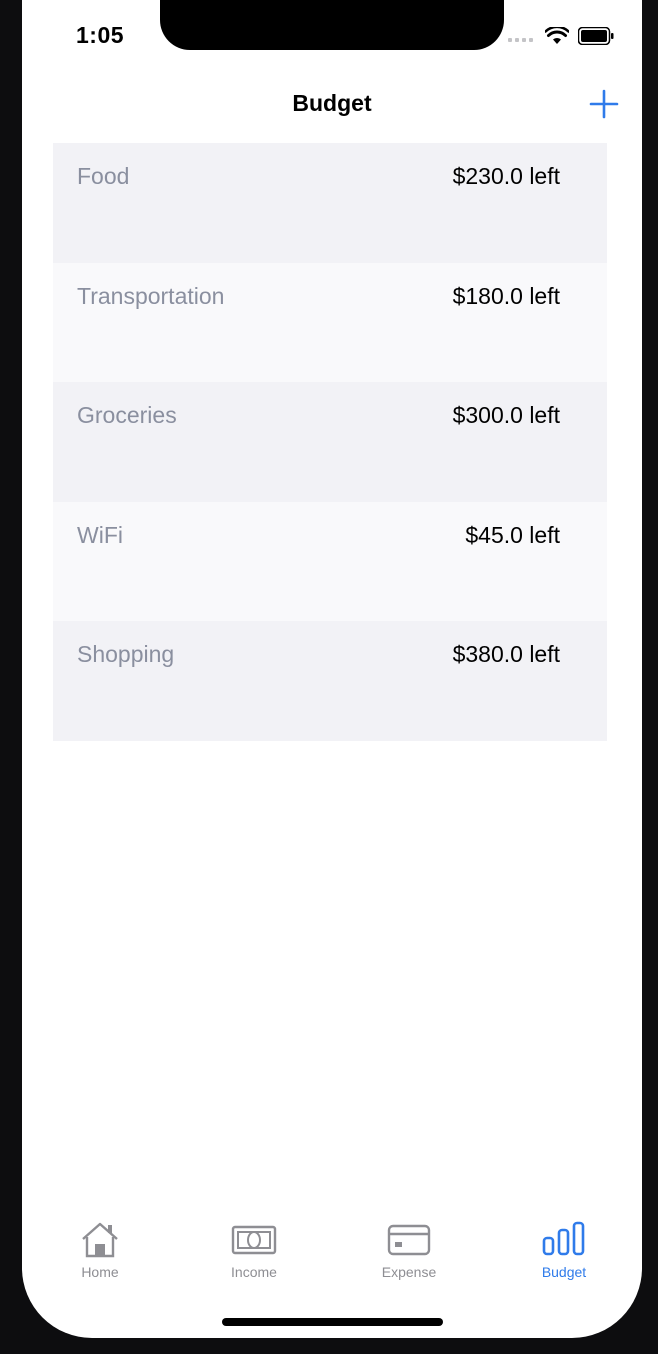 The height and width of the screenshot is (1354, 658). Describe the element at coordinates (506, 176) in the screenshot. I see `budget-remaining-amount: $230.0 left` at that location.